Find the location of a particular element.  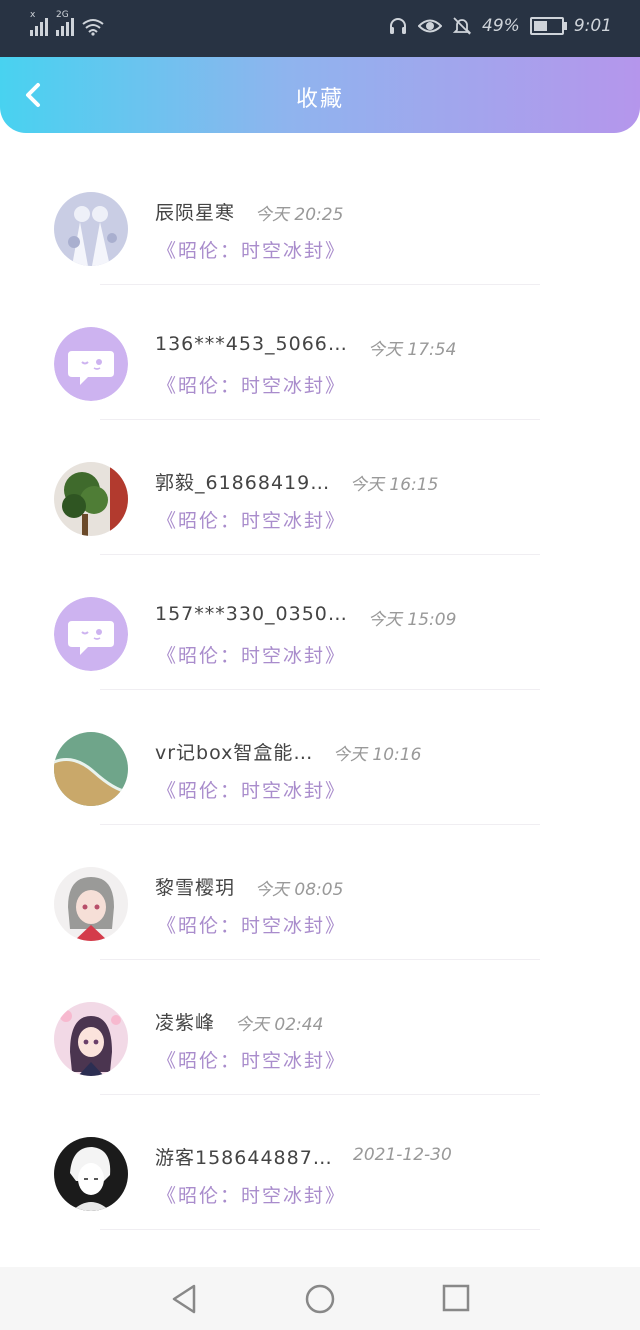

favorite-list-item: 辰陨星寒 今天 20:25 《昭伦：时空冰封》 is located at coordinates (320, 217).